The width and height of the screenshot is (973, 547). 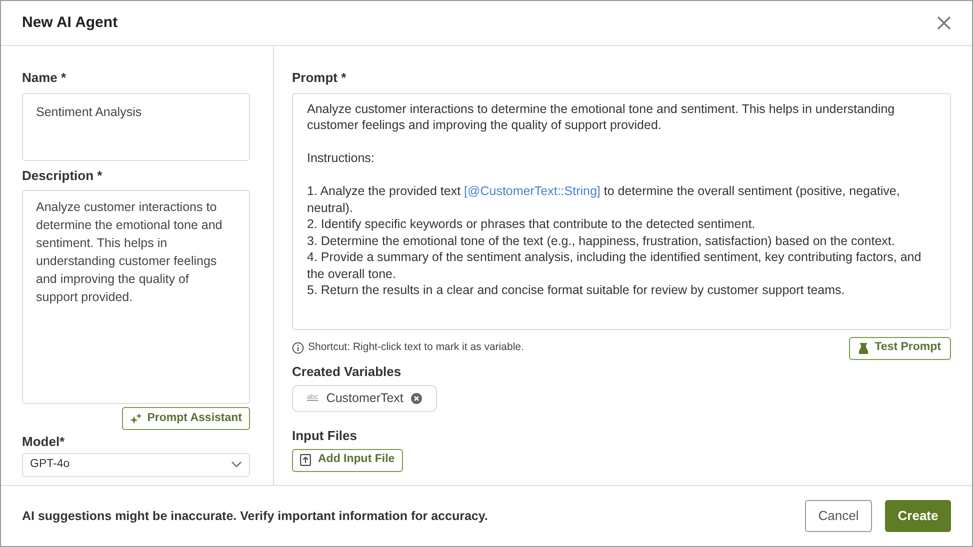 What do you see at coordinates (236, 464) in the screenshot?
I see `chevron-down-icon` at bounding box center [236, 464].